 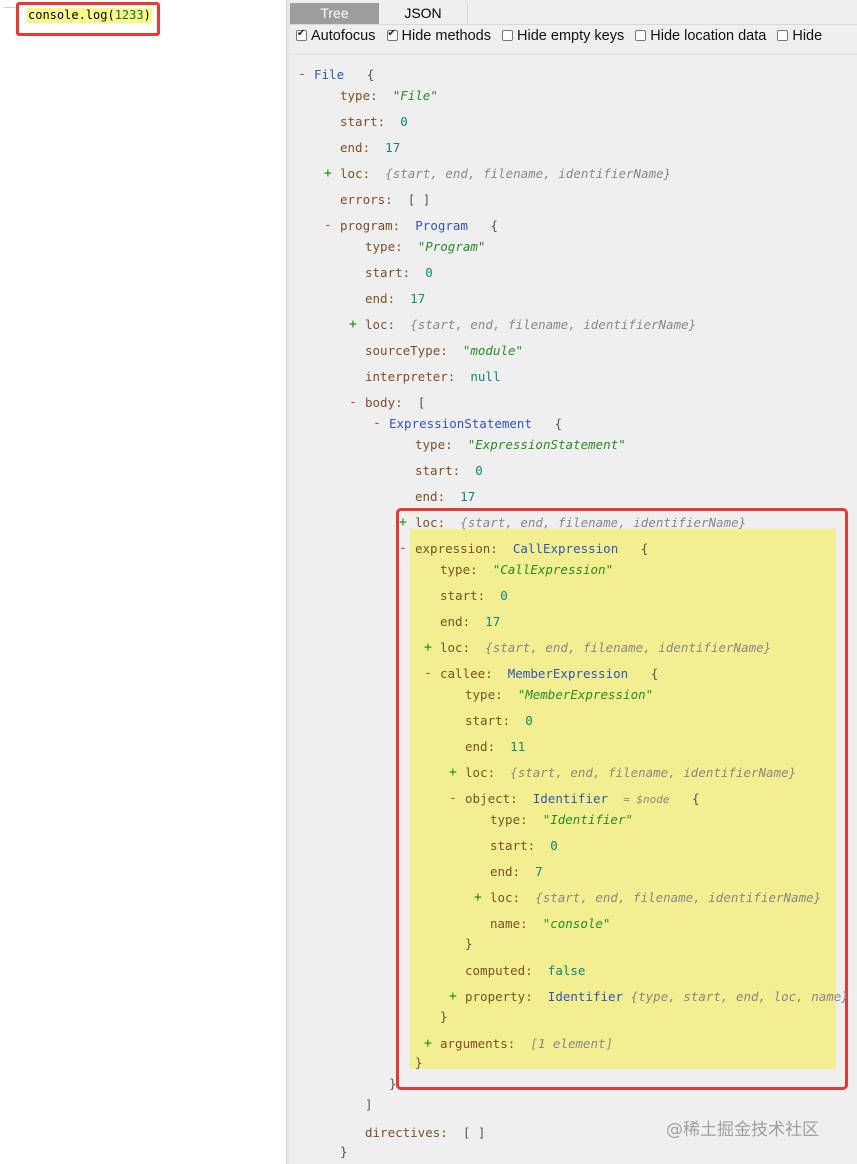 What do you see at coordinates (485, 376) in the screenshot?
I see `node-value: null` at bounding box center [485, 376].